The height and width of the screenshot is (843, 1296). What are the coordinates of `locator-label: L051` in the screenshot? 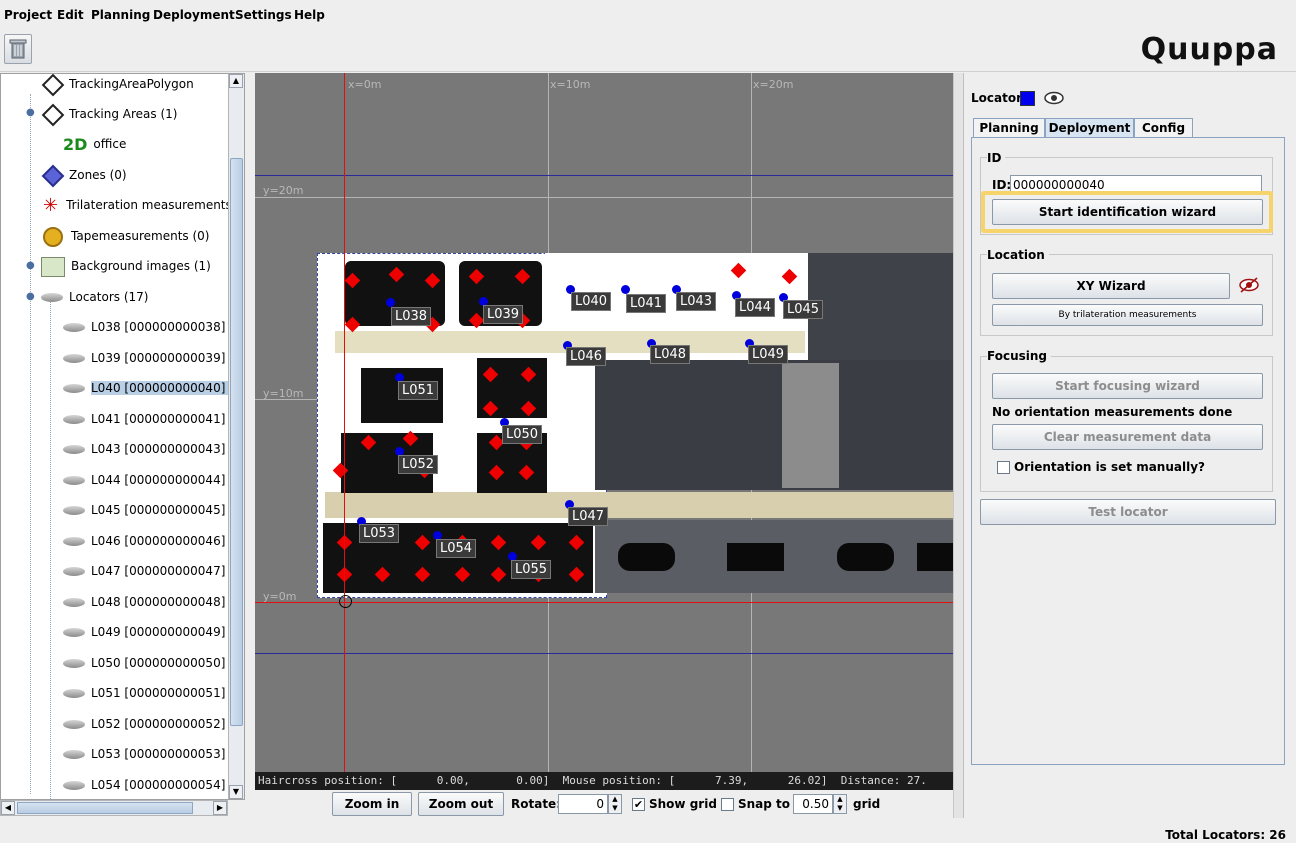 It's located at (418, 390).